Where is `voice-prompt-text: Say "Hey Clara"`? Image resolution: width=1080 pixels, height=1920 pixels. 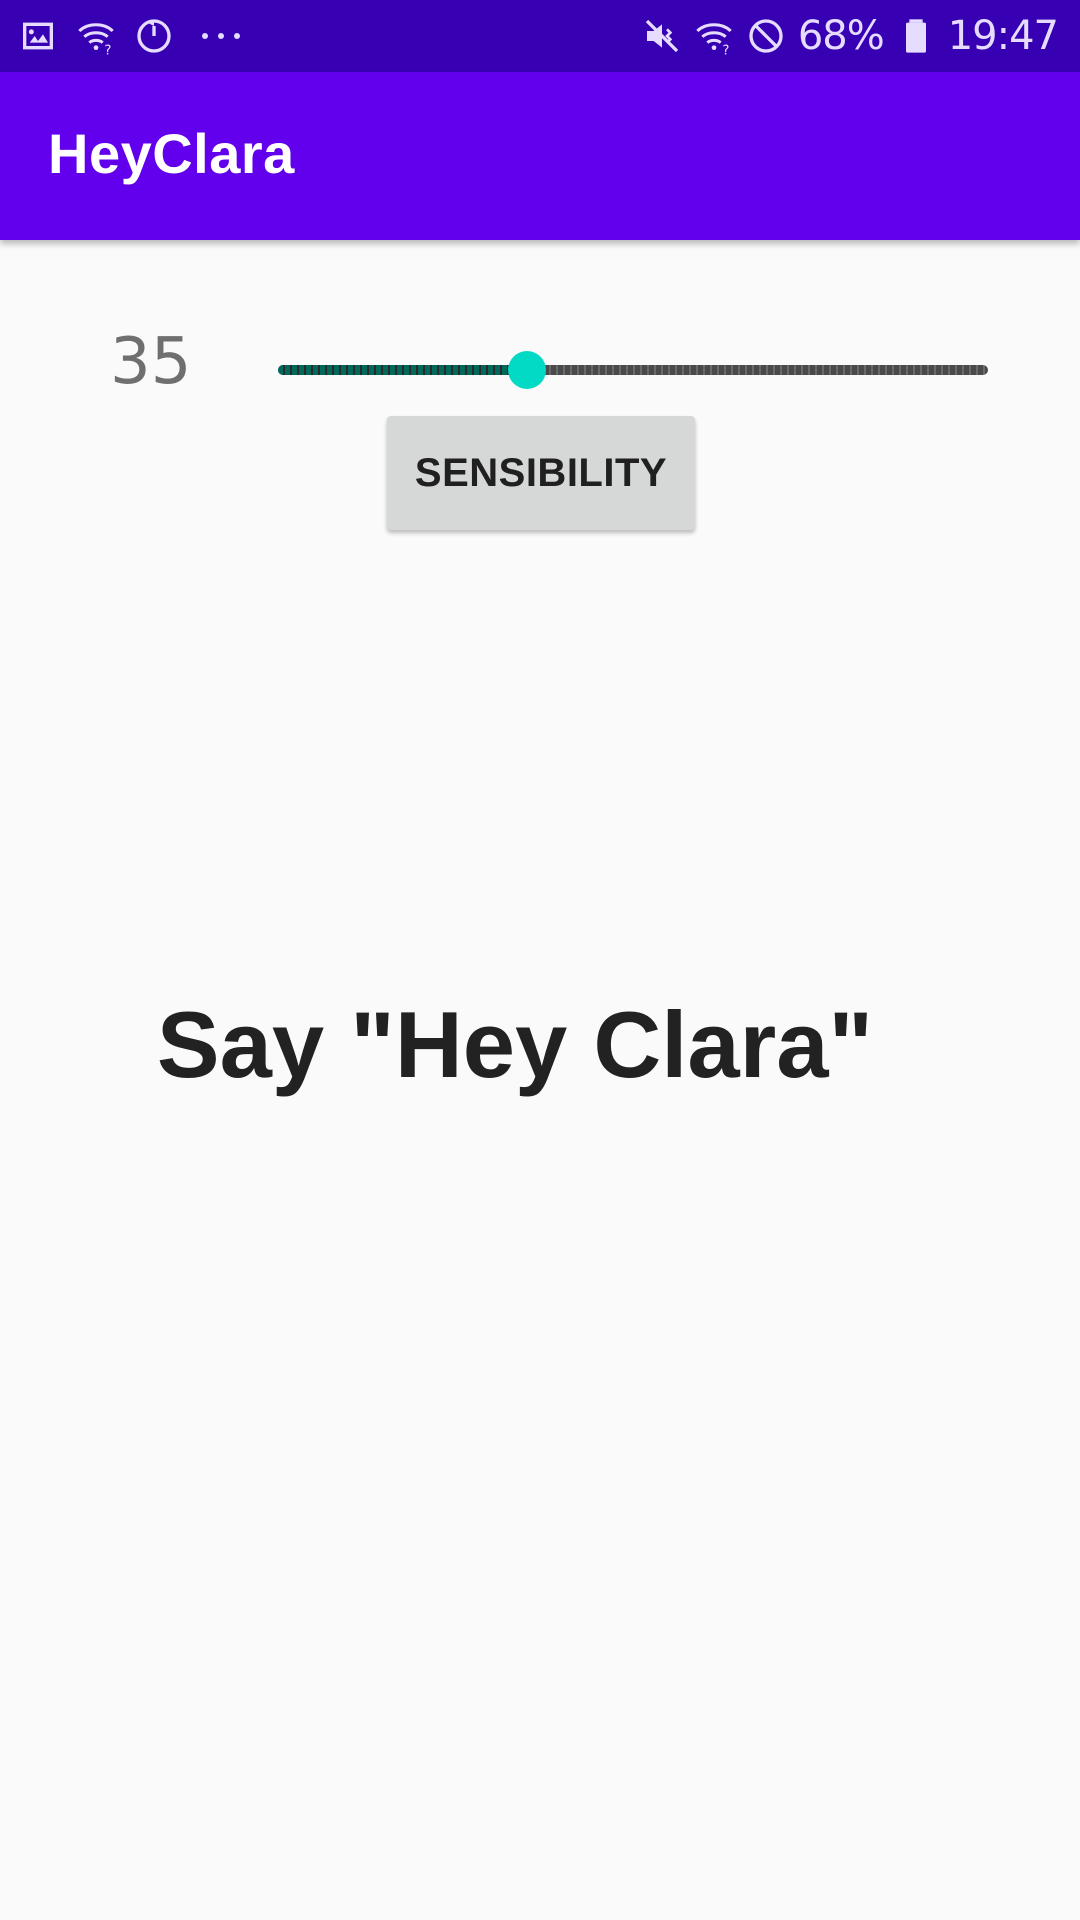 voice-prompt-text: Say "Hey Clara" is located at coordinates (515, 1044).